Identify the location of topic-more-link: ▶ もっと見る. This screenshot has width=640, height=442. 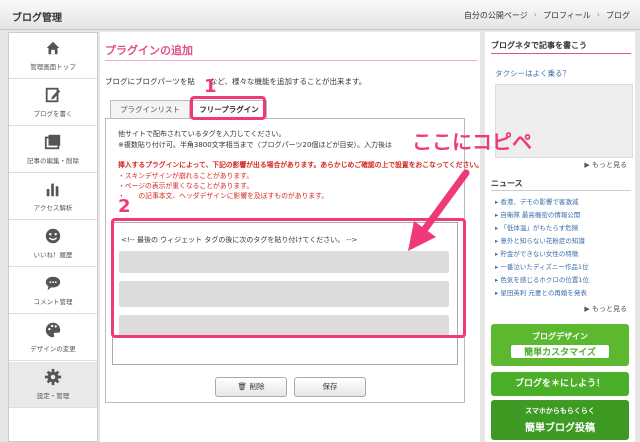
(605, 165).